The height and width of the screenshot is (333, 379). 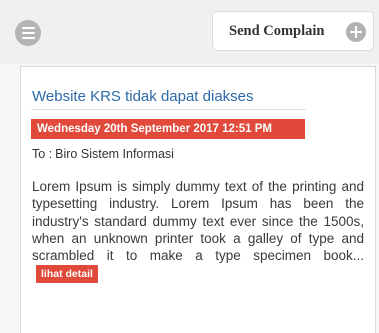 I want to click on recipient-prefix: To :, so click(x=42, y=154).